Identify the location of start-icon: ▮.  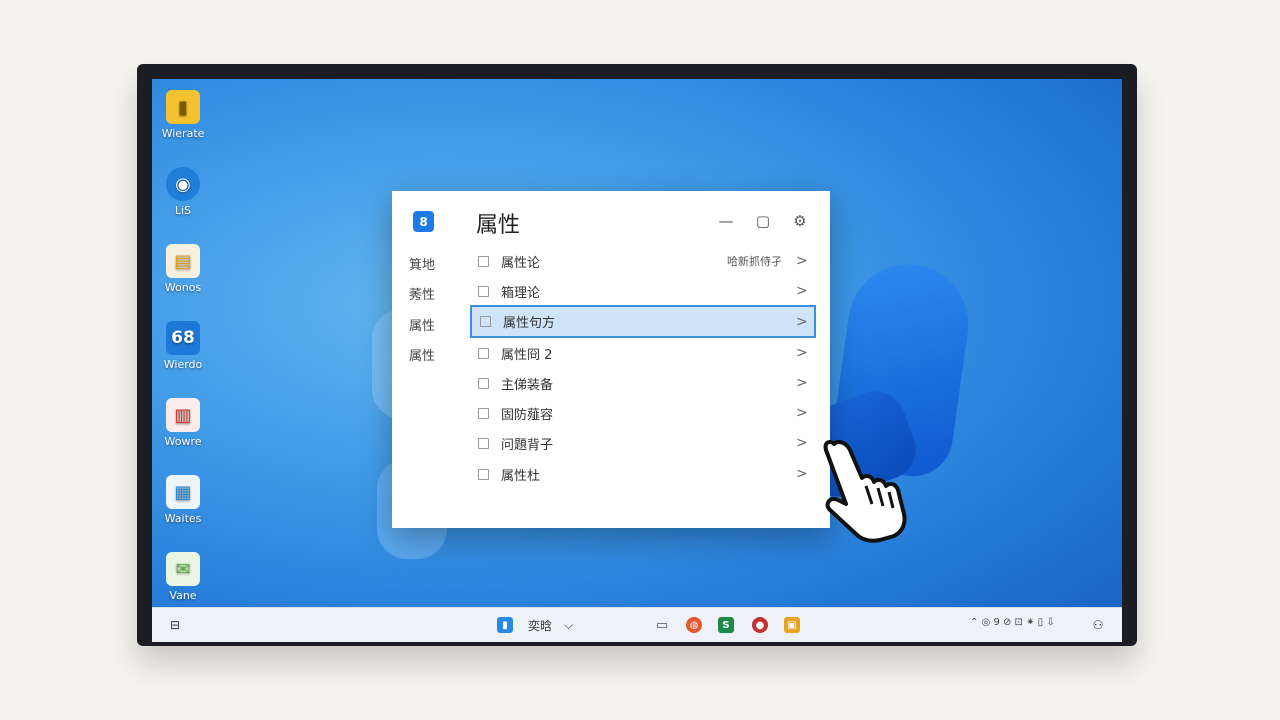
(505, 625).